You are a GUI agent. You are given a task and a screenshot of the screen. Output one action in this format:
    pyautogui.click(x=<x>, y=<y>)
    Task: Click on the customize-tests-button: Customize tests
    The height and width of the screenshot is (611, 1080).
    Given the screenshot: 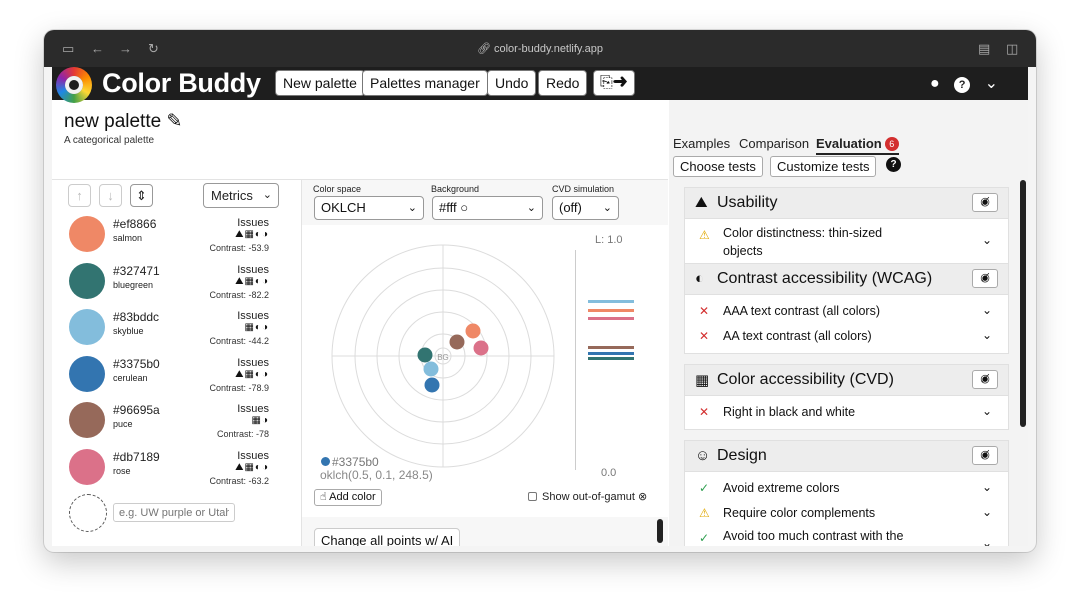 What is the action you would take?
    pyautogui.click(x=823, y=166)
    